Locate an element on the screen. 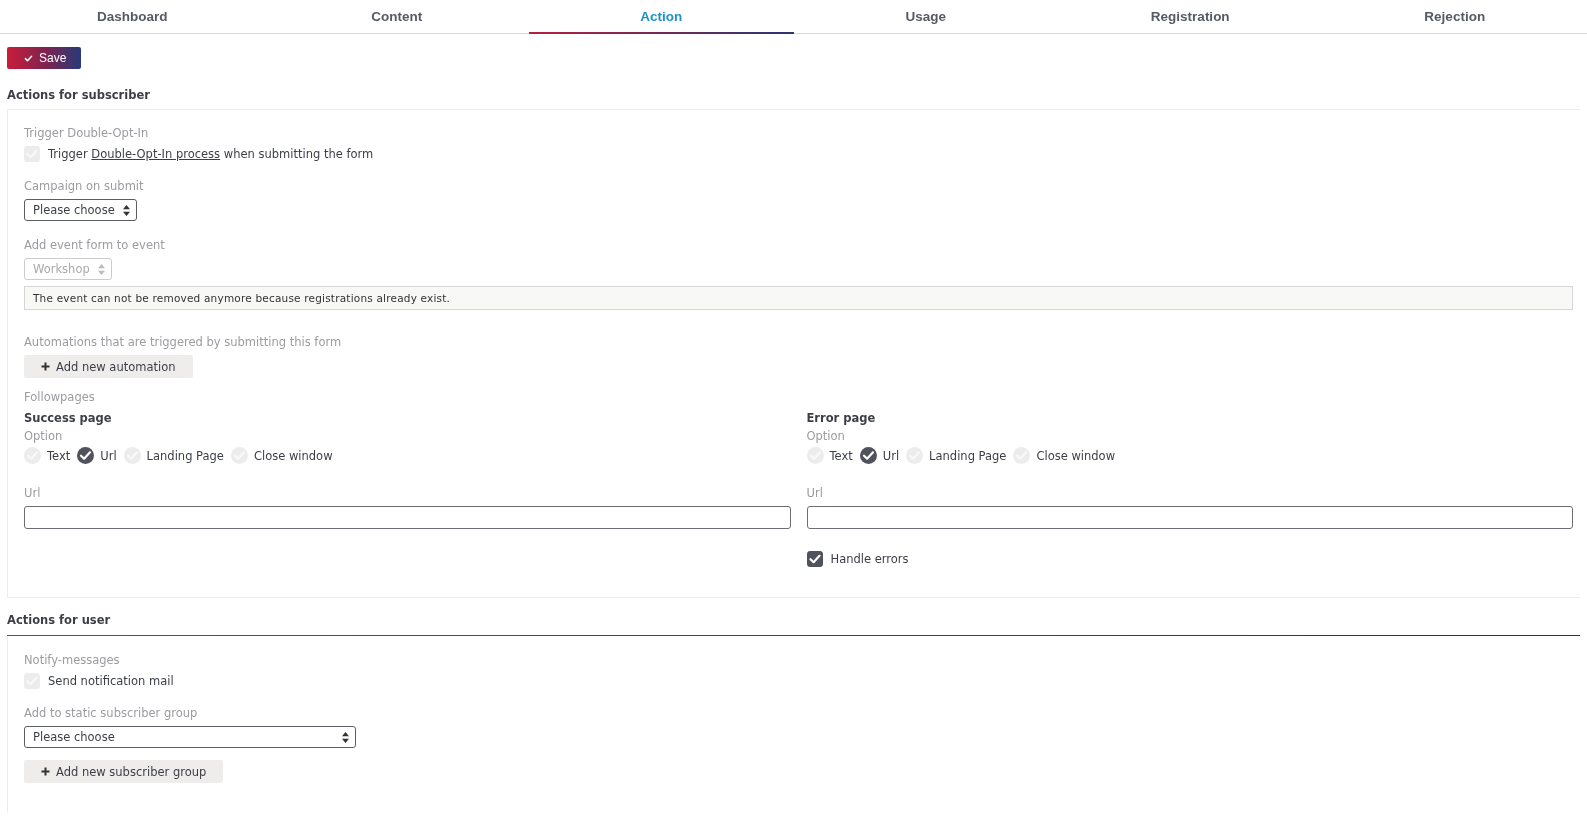  page-title: Error page is located at coordinates (841, 418).